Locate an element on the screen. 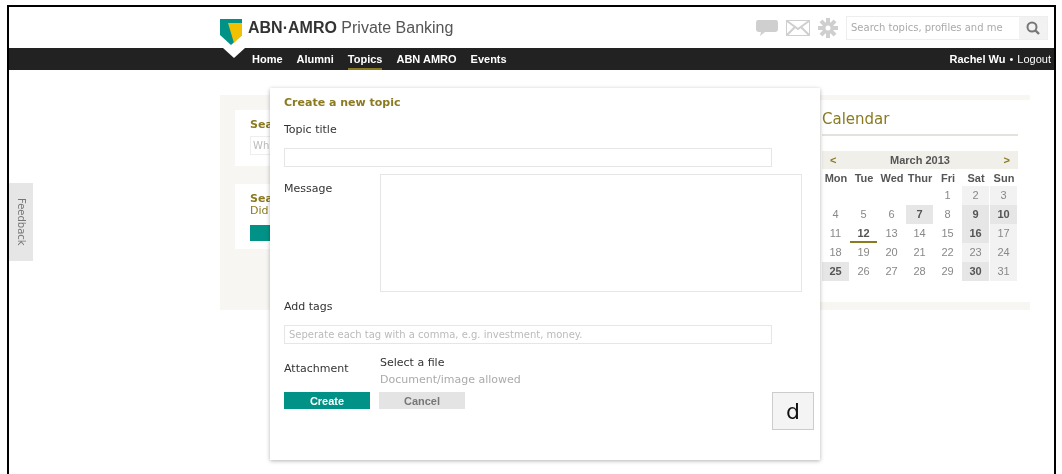 Image resolution: width=1062 pixels, height=474 pixels. weekday-label: Fri is located at coordinates (948, 178).